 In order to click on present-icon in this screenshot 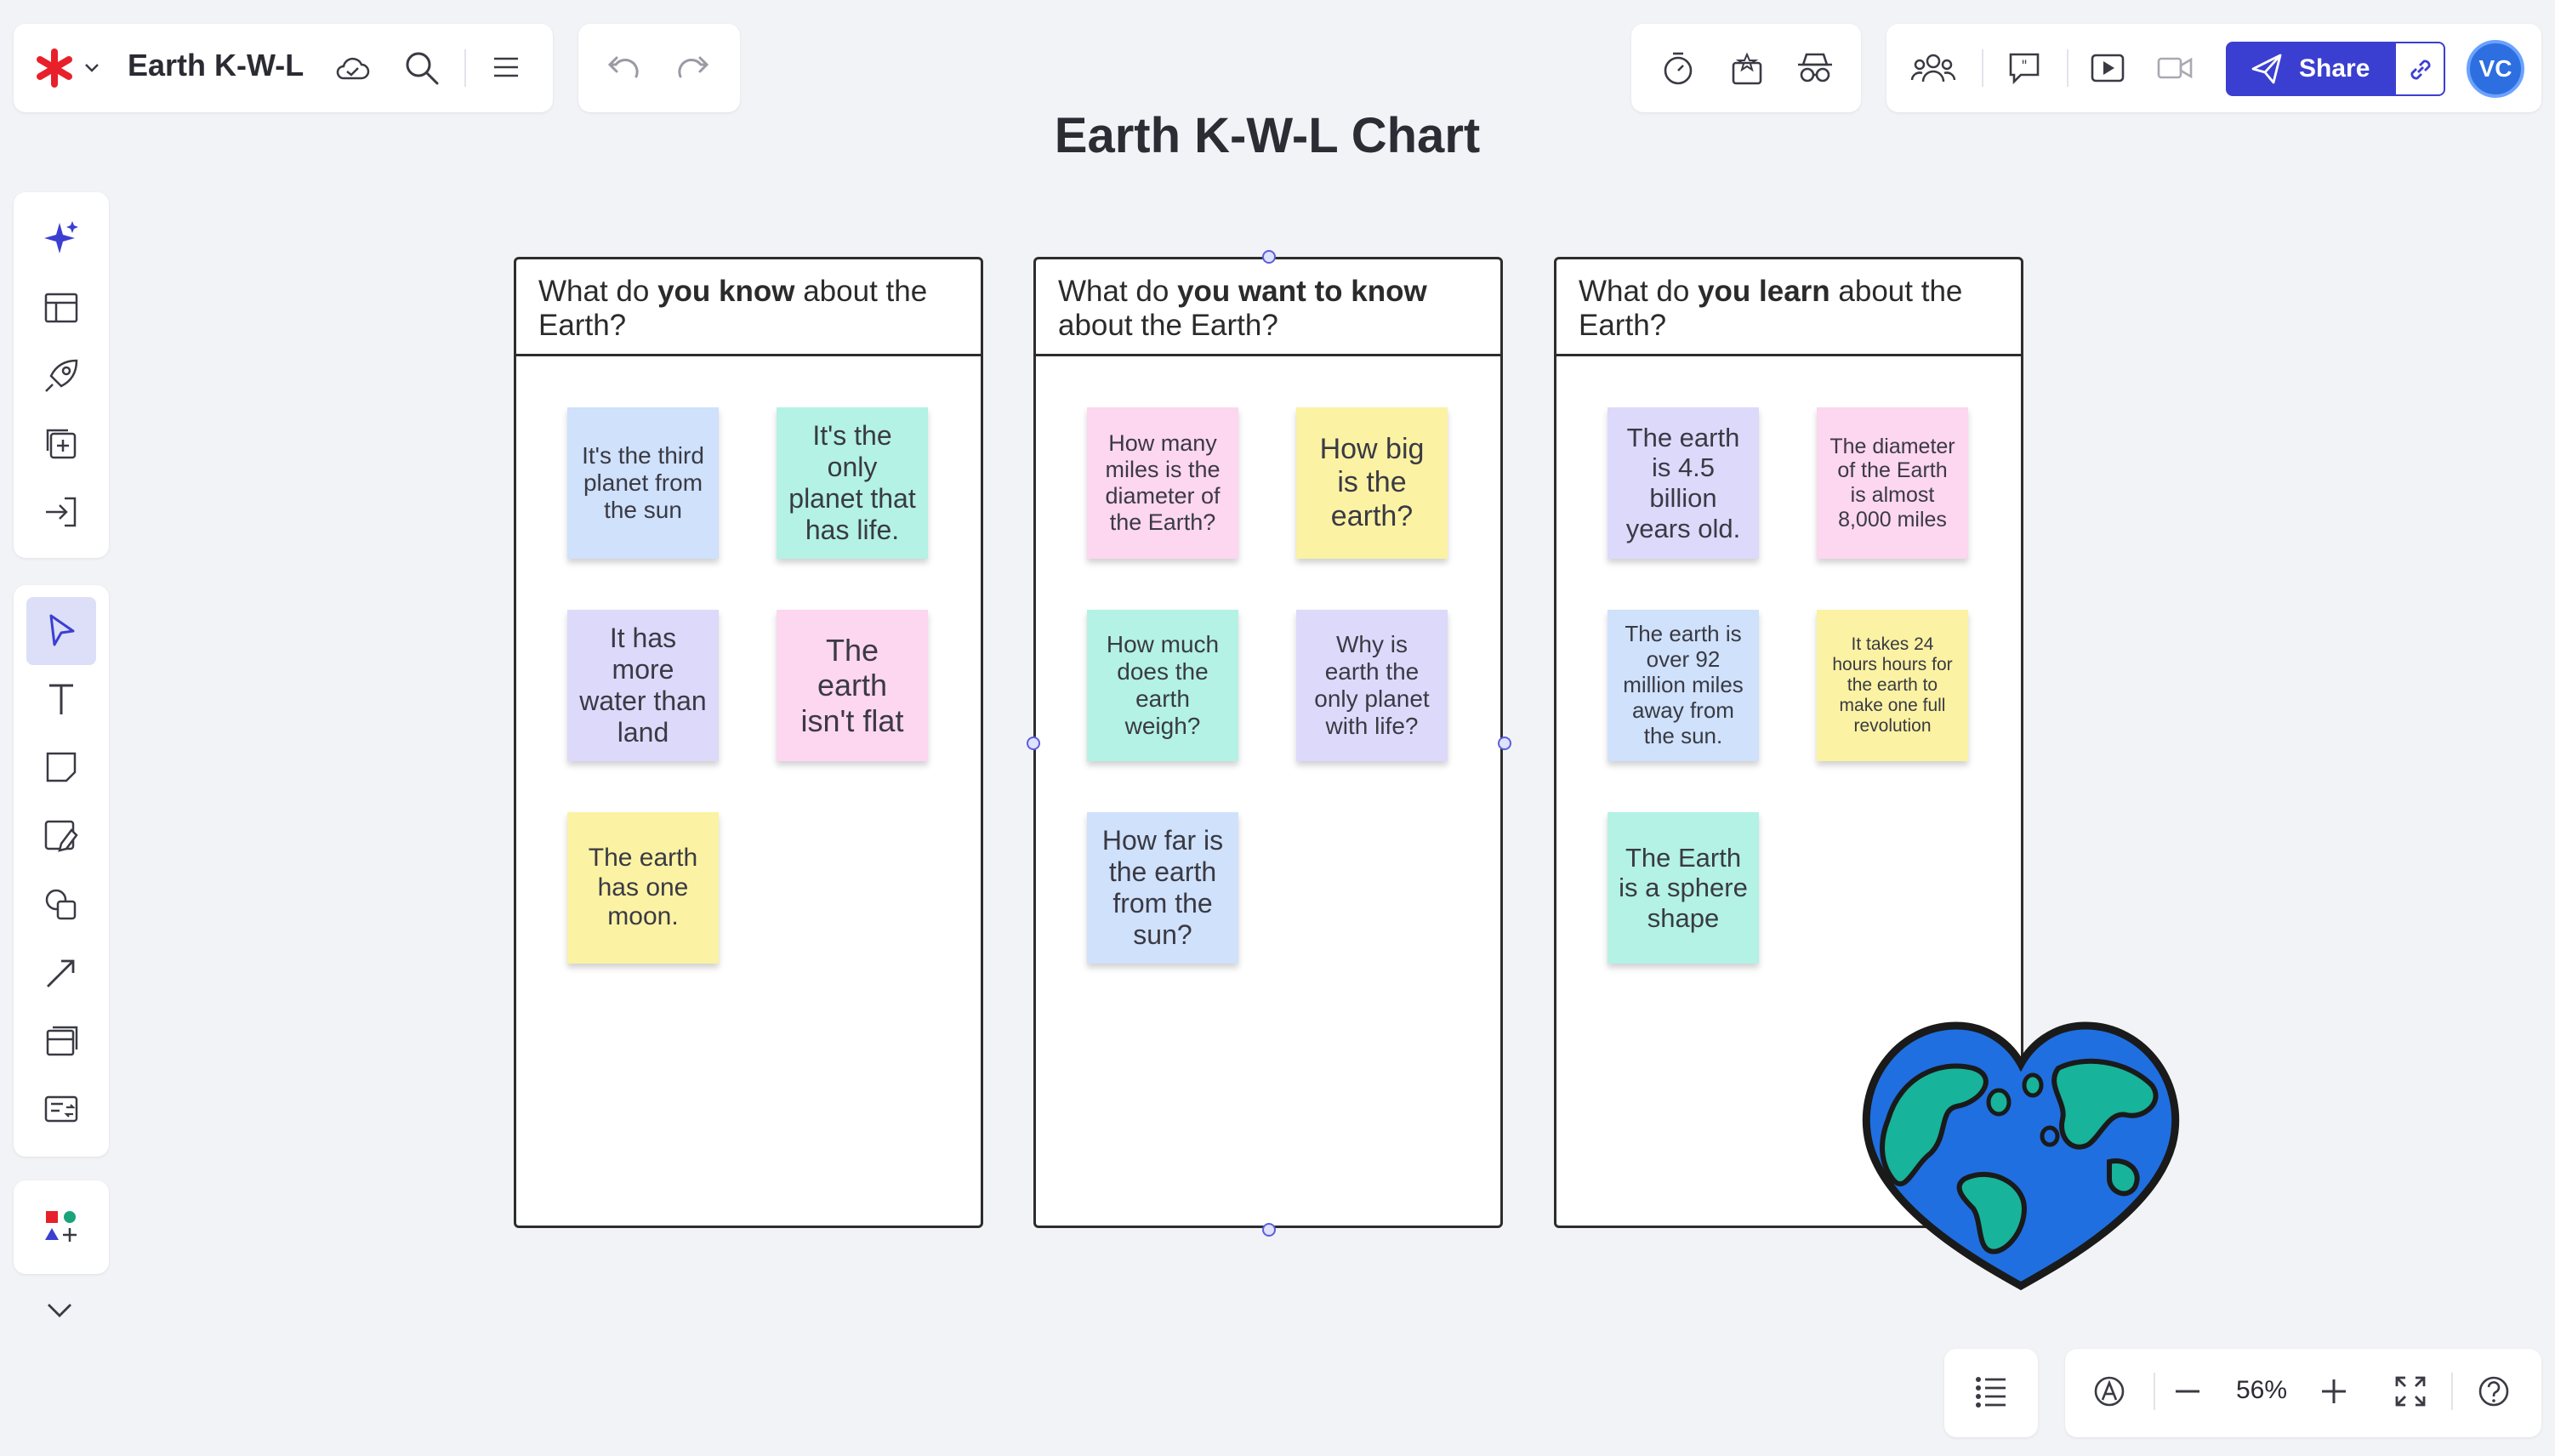, I will do `click(2107, 68)`.